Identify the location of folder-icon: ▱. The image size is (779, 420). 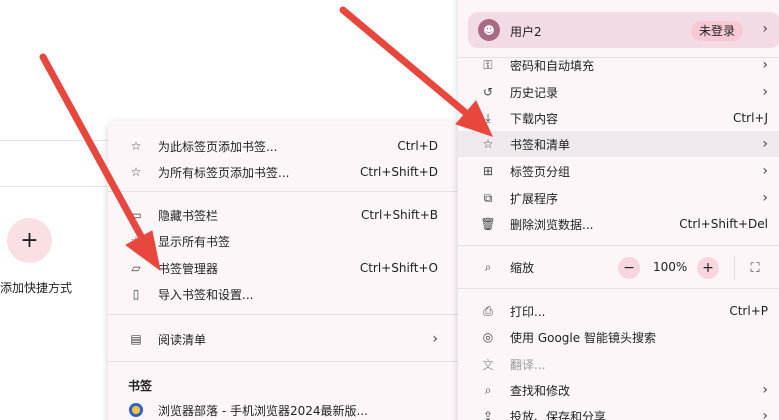
(136, 268).